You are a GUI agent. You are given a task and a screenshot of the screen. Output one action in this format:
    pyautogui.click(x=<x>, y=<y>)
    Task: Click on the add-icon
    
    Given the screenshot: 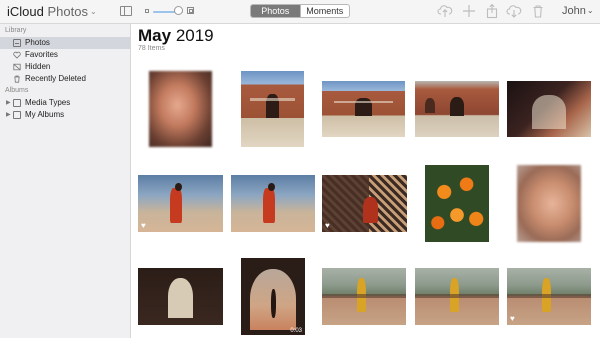 What is the action you would take?
    pyautogui.click(x=469, y=11)
    